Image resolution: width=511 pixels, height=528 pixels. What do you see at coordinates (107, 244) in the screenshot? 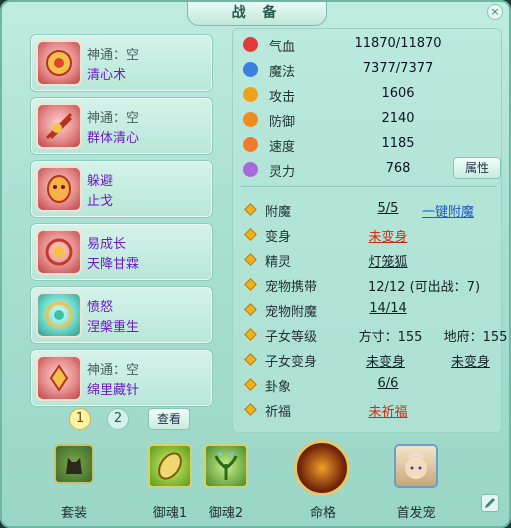
I see `skill-status: 易成长` at bounding box center [107, 244].